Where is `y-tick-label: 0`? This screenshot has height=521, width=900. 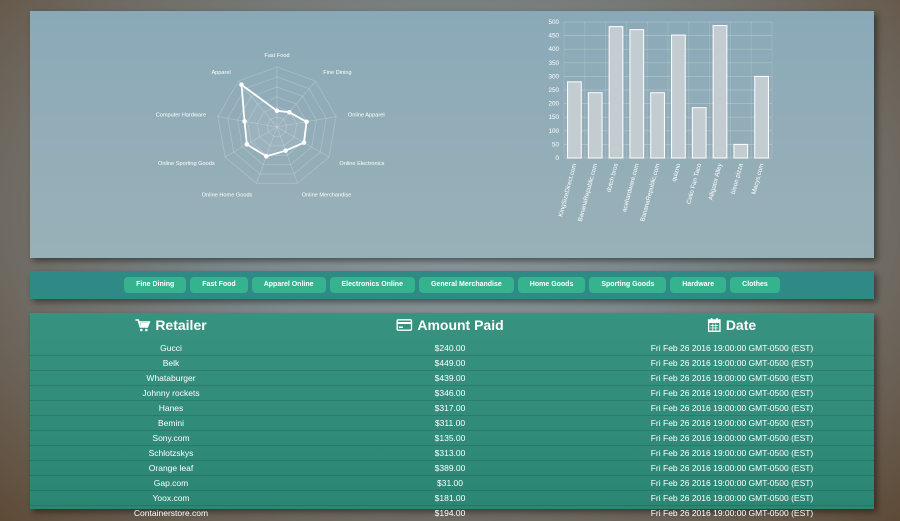 y-tick-label: 0 is located at coordinates (557, 158).